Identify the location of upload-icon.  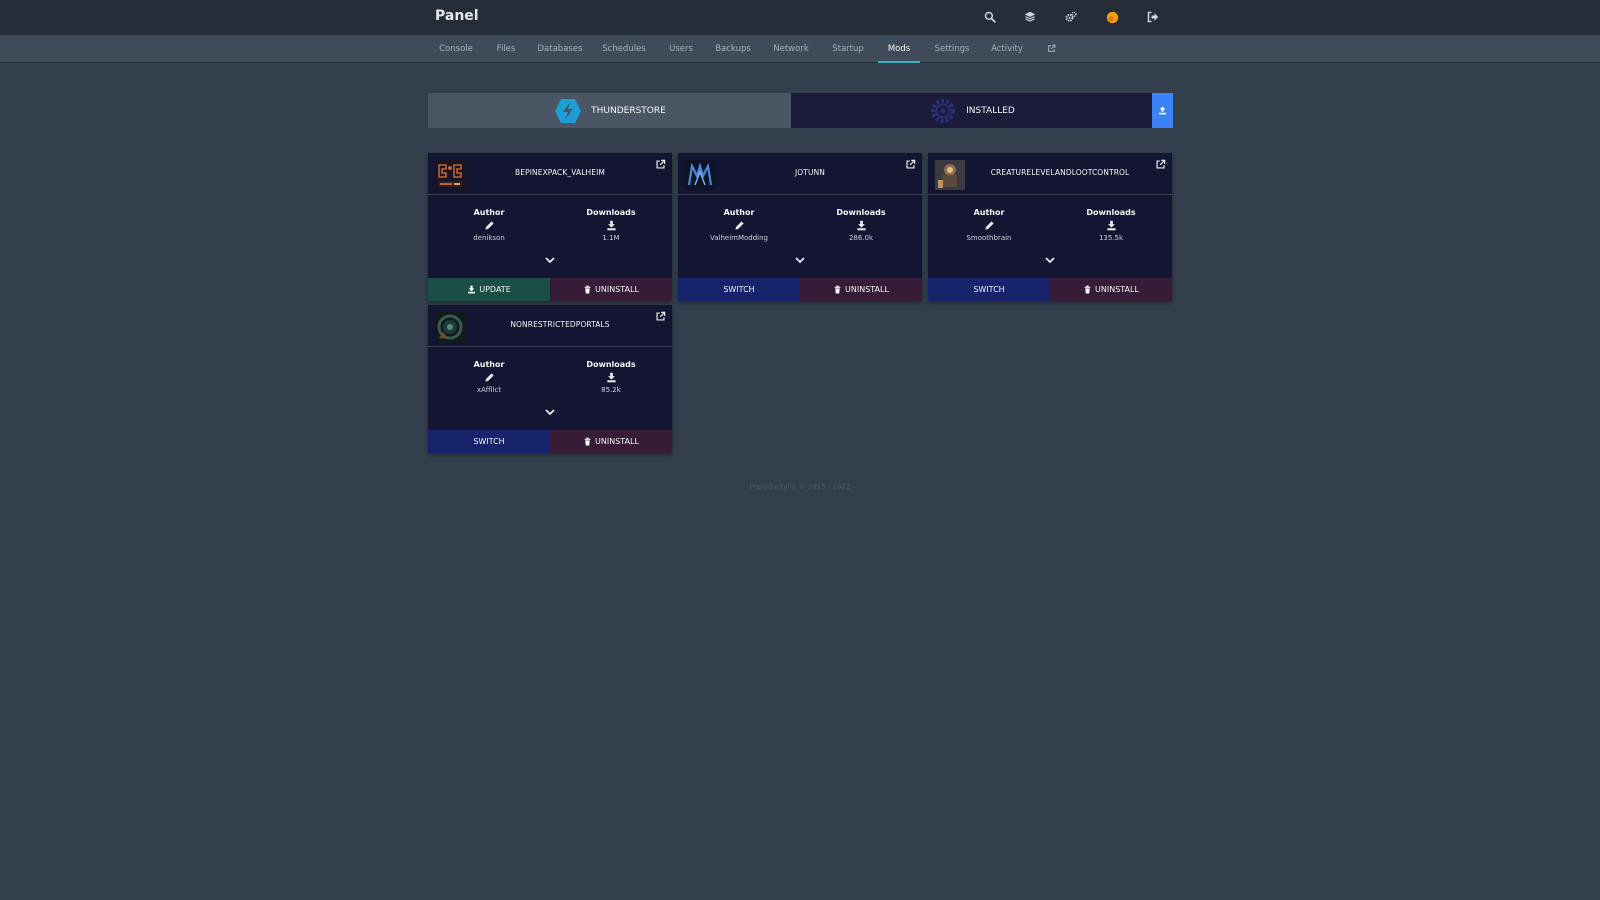
(1162, 110).